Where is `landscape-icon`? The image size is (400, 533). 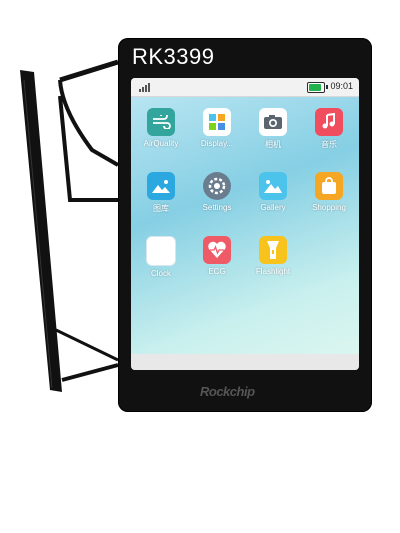 landscape-icon is located at coordinates (273, 186).